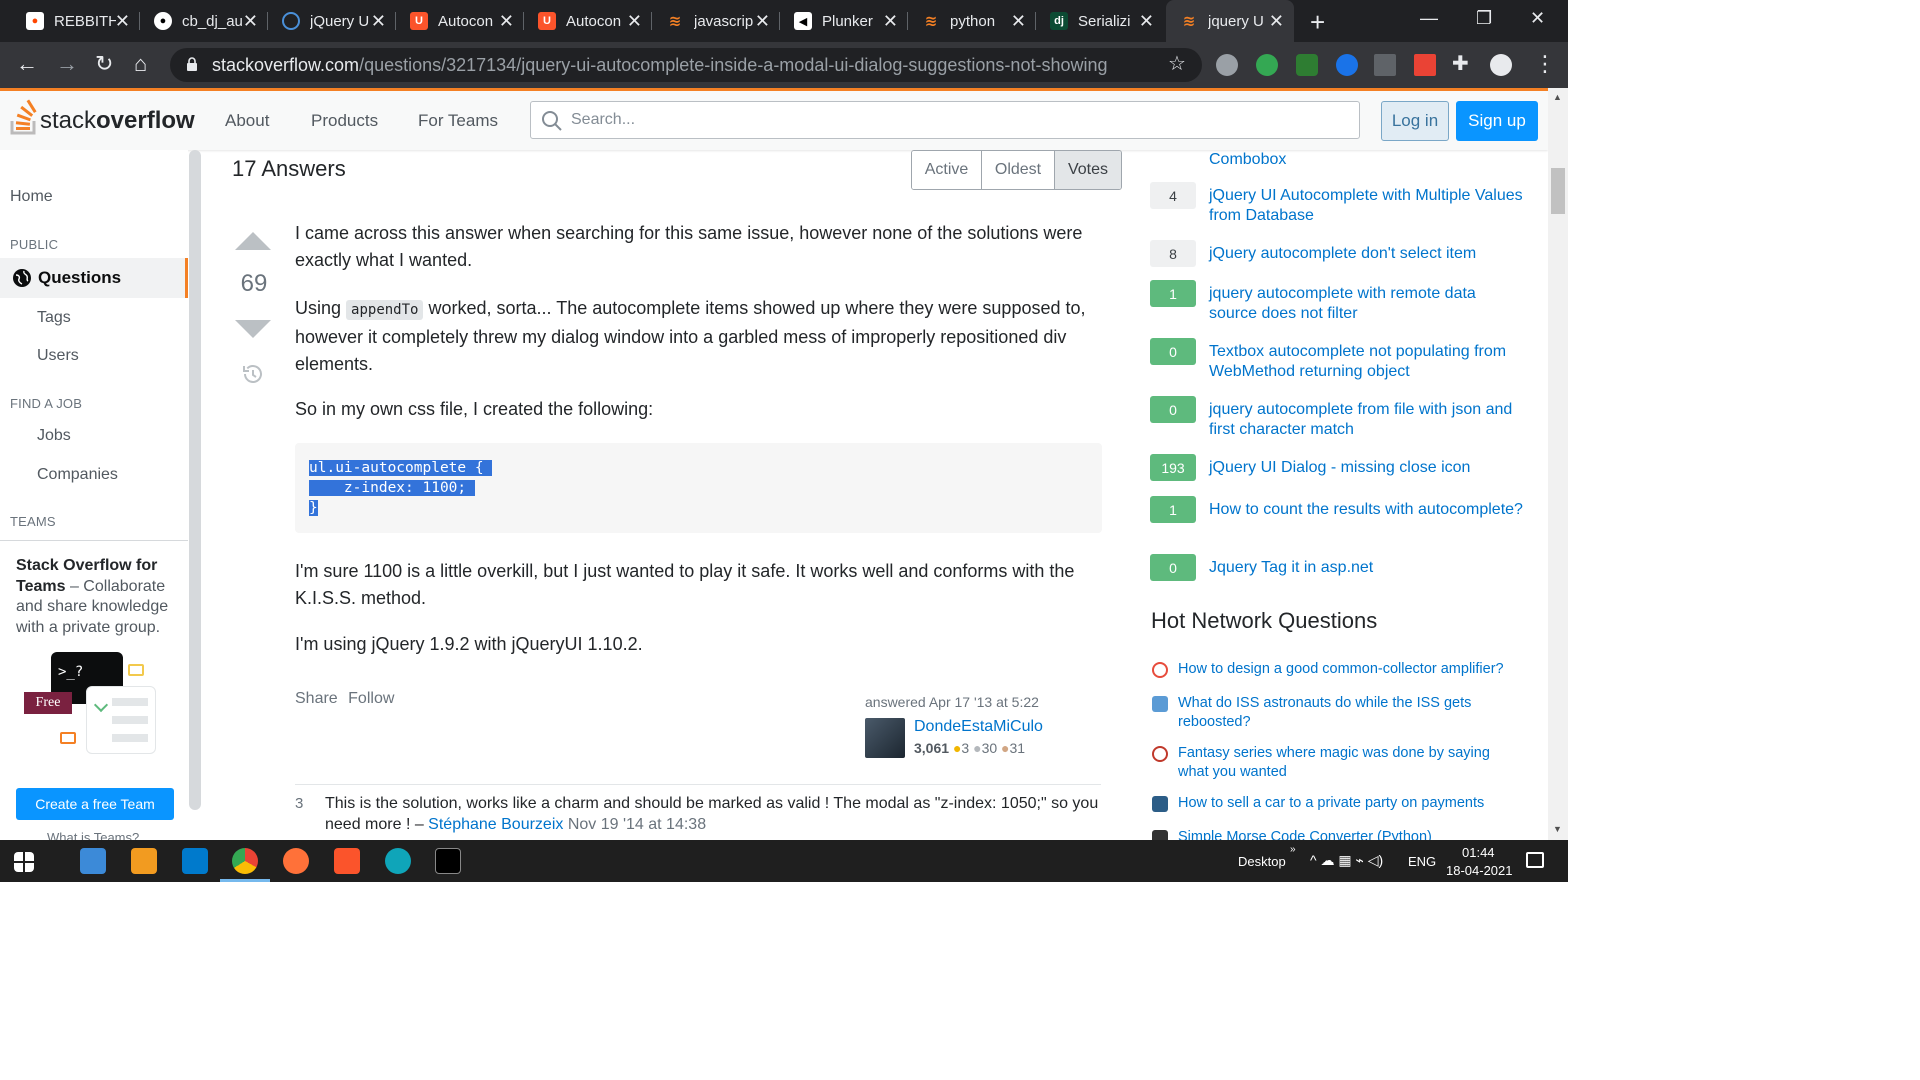 The image size is (1920, 1080). Describe the element at coordinates (1346, 860) in the screenshot. I see `tray-icons: ^ ☁ ▦ ⌁ ◁)` at that location.